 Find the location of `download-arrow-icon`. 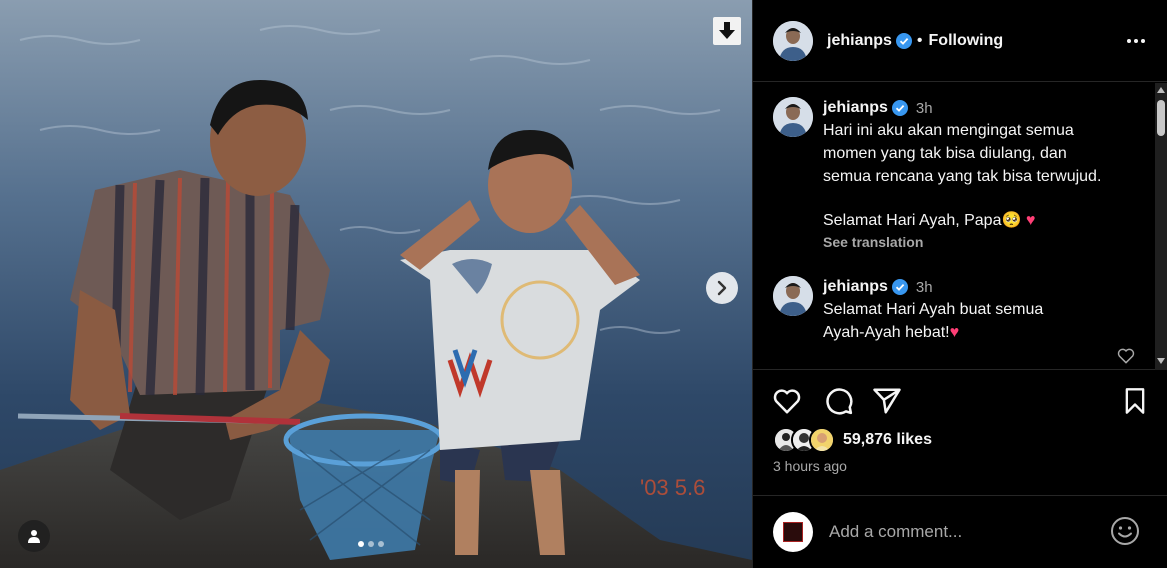

download-arrow-icon is located at coordinates (727, 30).